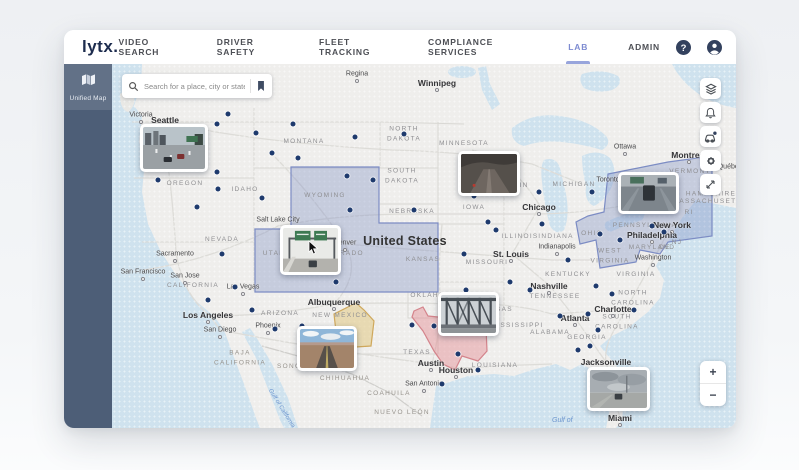 Image resolution: width=799 pixels, height=470 pixels. Describe the element at coordinates (208, 315) in the screenshot. I see `city-label-los-angeles: Los Angeles` at that location.